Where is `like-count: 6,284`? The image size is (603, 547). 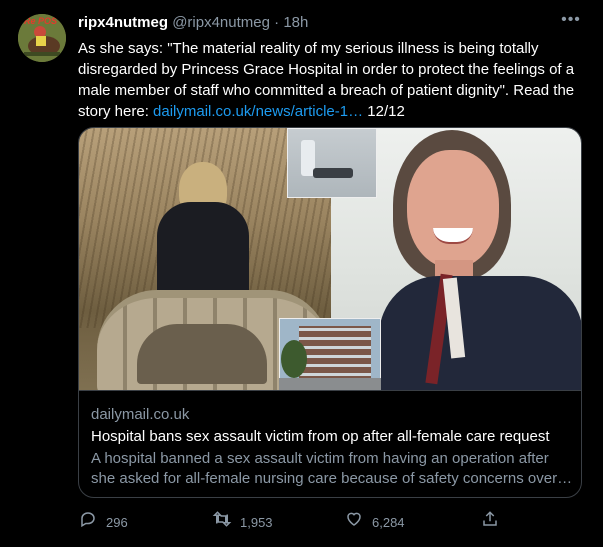
like-count: 6,284 is located at coordinates (388, 522).